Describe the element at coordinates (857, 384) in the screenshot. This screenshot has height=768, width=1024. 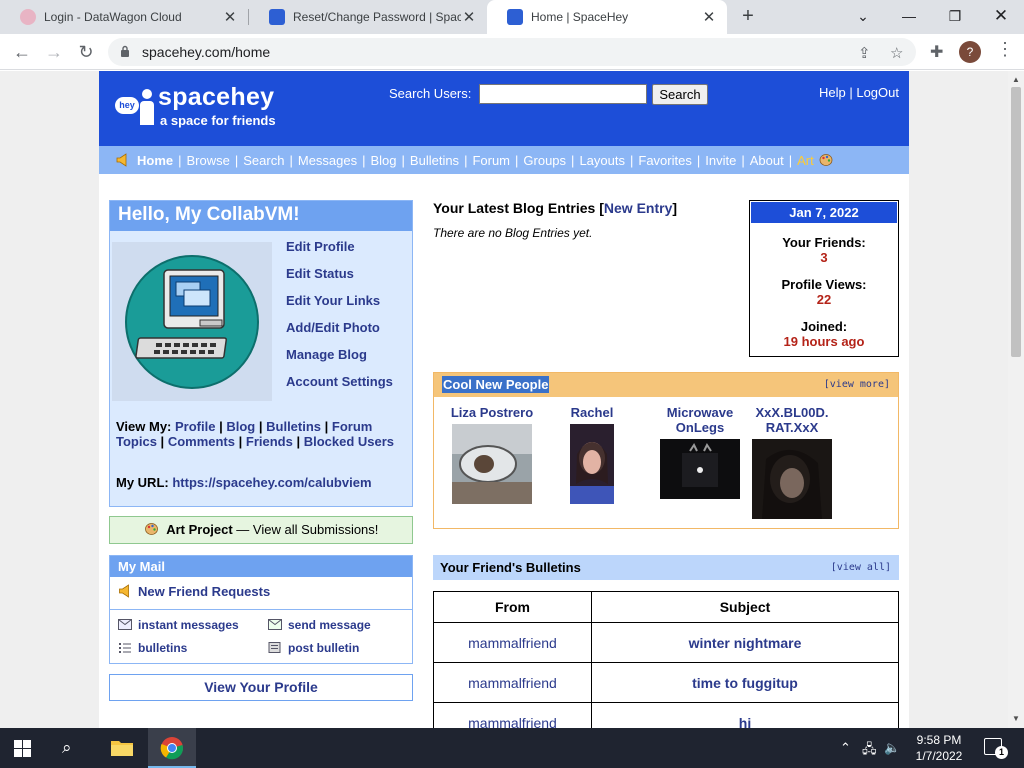
I see `view-more-link: [view more]` at that location.